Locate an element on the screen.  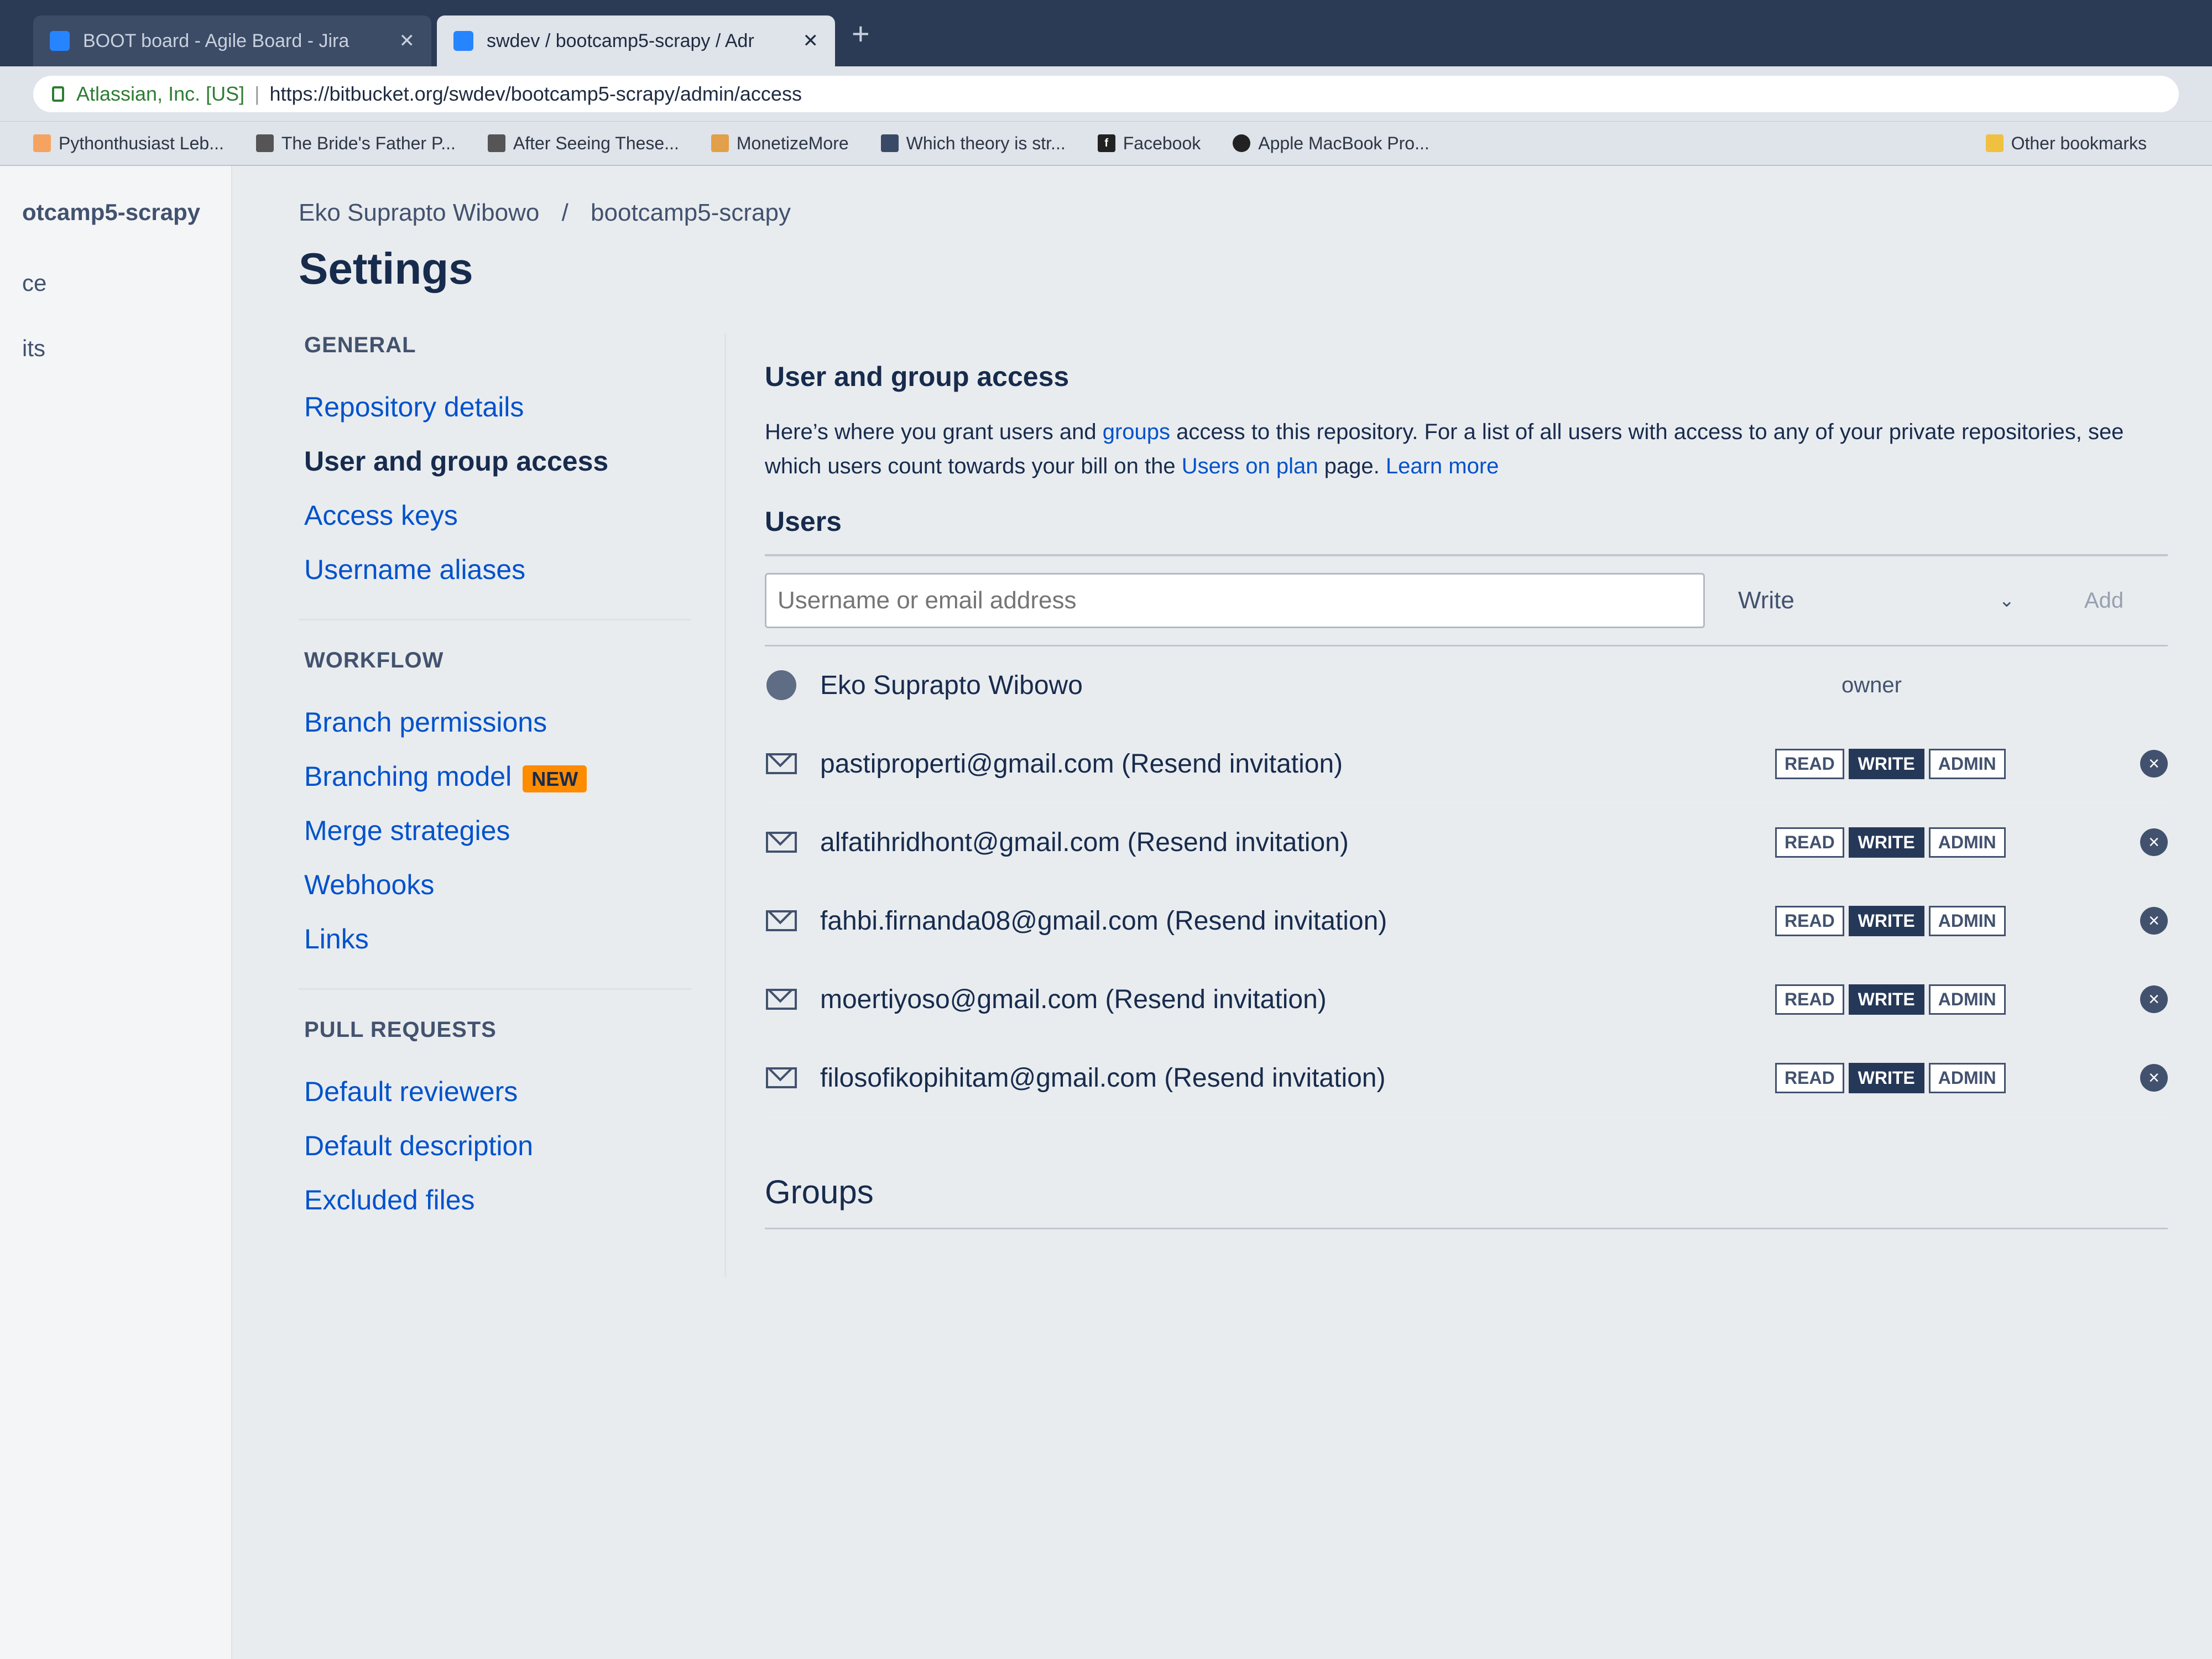
repo-sidebar-link: ce is located at coordinates (116, 283).